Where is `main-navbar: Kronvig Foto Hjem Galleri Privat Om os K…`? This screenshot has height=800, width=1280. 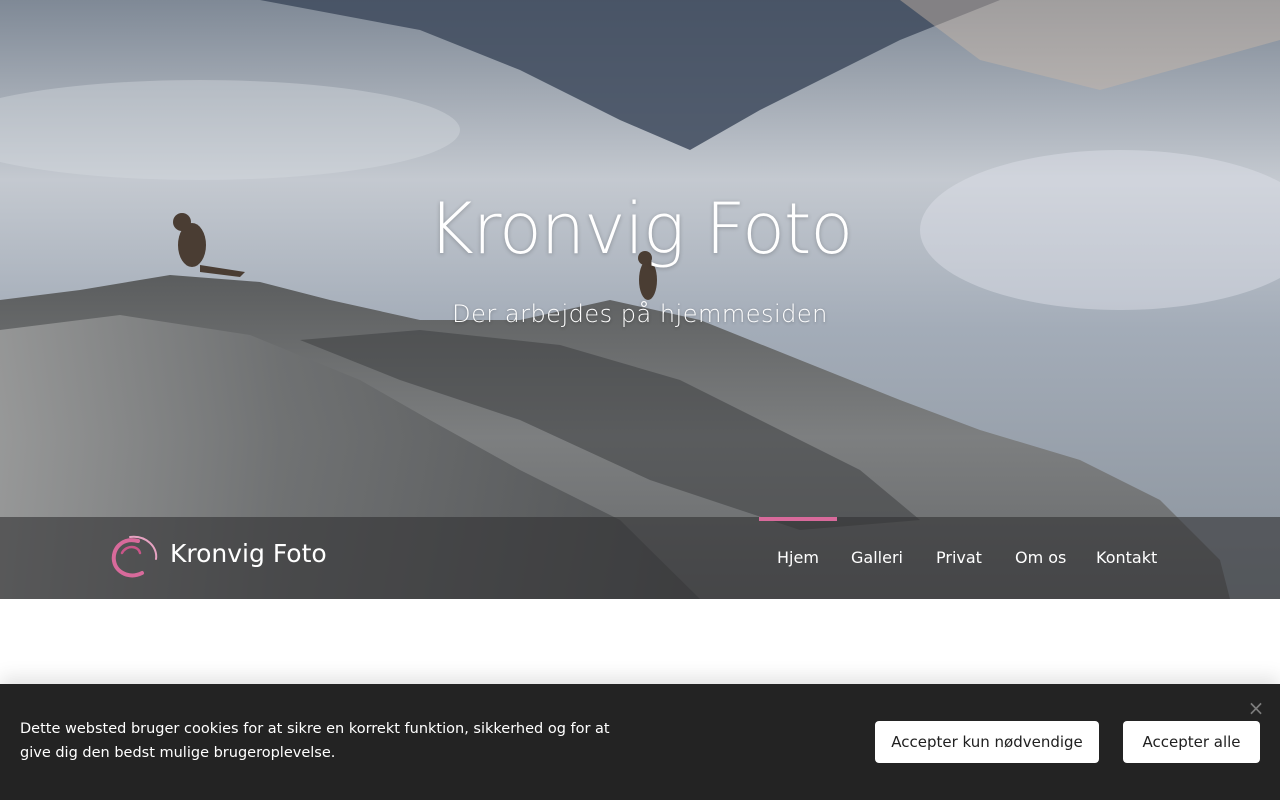 main-navbar: Kronvig Foto Hjem Galleri Privat Om os K… is located at coordinates (640, 558).